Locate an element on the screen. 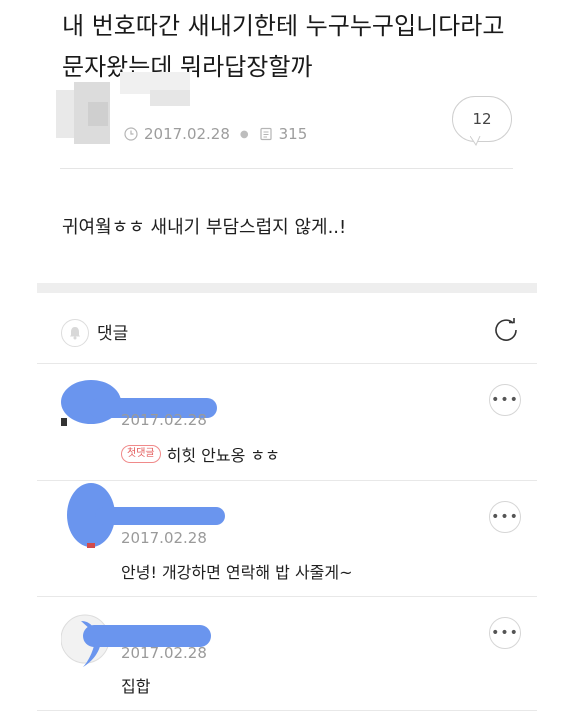 Image resolution: width=572 pixels, height=715 pixels. comment-count: 12 is located at coordinates (482, 119).